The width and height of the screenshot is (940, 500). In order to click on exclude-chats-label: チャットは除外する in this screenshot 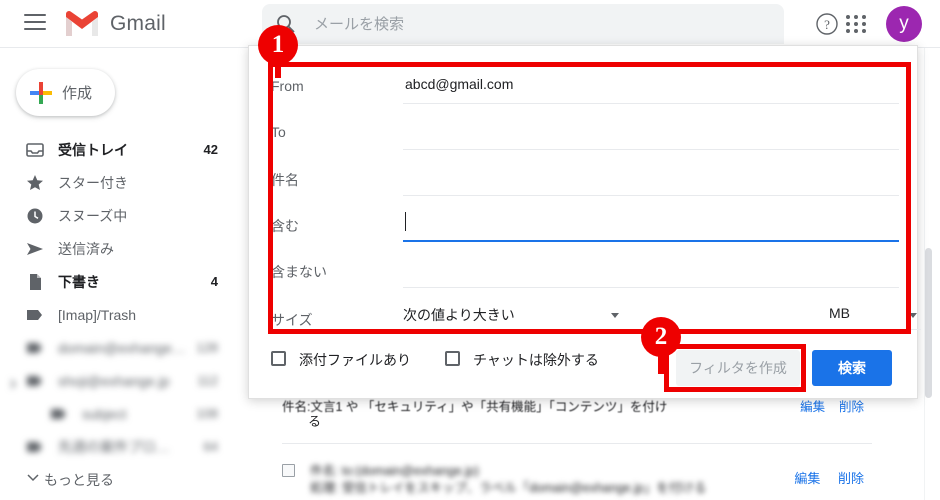, I will do `click(536, 360)`.